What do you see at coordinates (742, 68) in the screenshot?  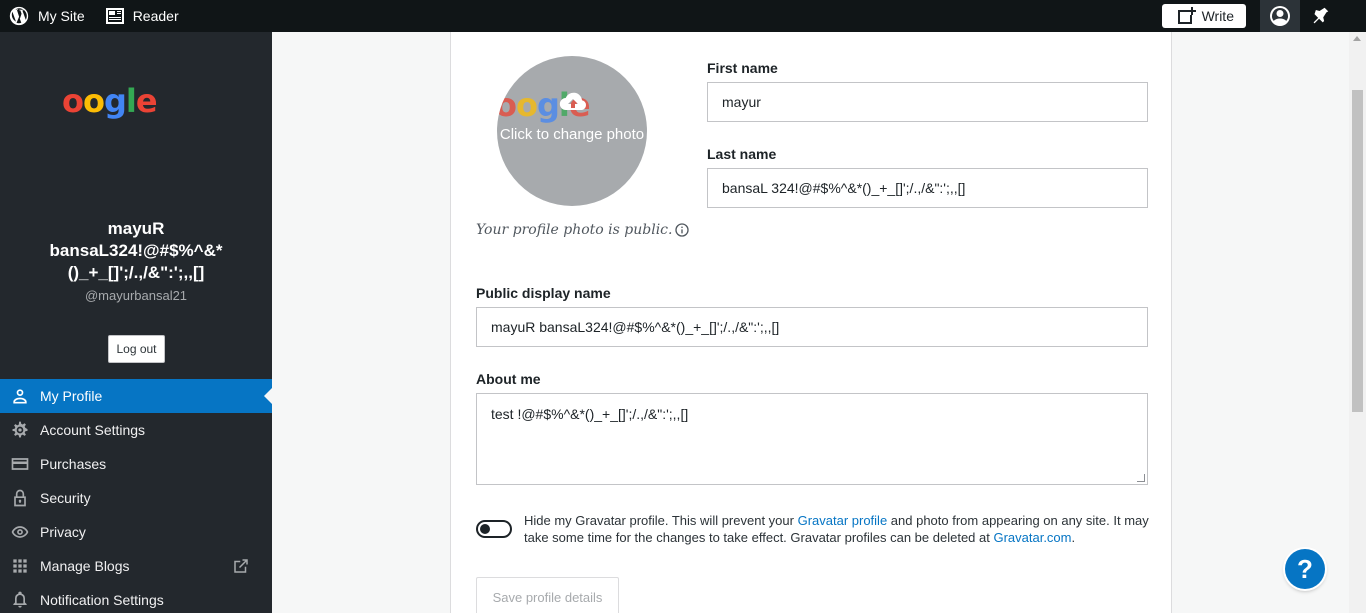 I see `first-name-label: First name` at bounding box center [742, 68].